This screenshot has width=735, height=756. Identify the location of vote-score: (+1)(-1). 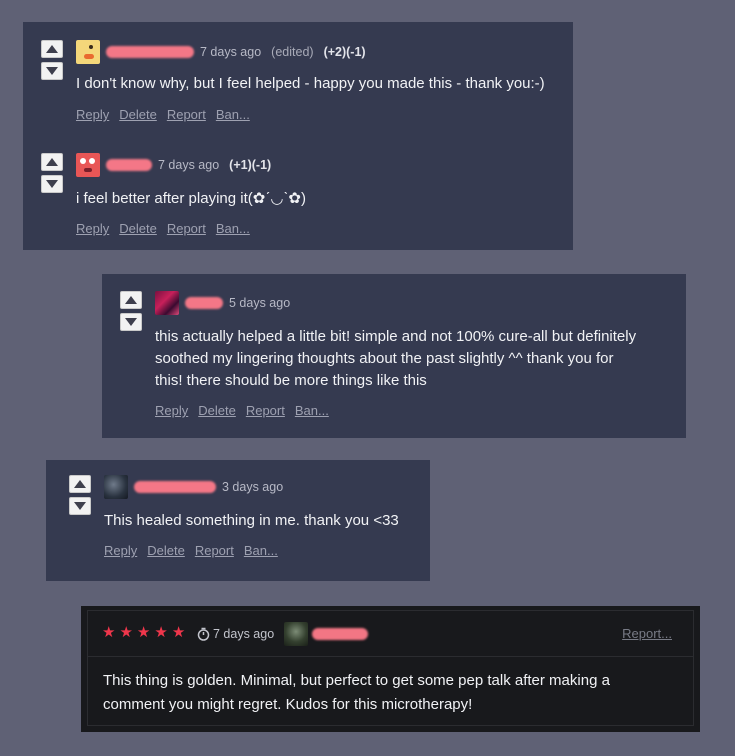
(250, 165).